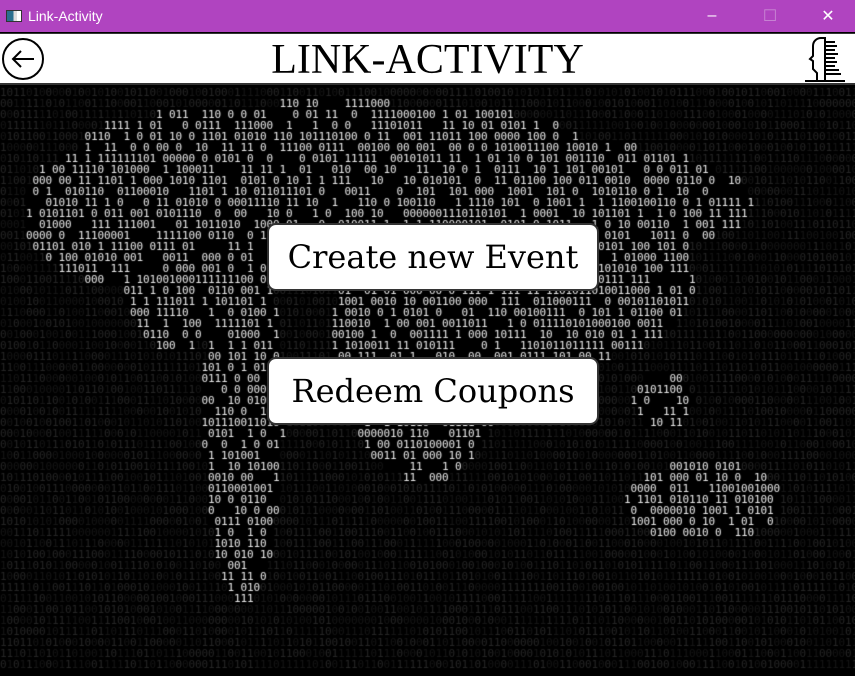 This screenshot has width=855, height=676. Describe the element at coordinates (65, 16) in the screenshot. I see `window-title: Link-Activity` at that location.